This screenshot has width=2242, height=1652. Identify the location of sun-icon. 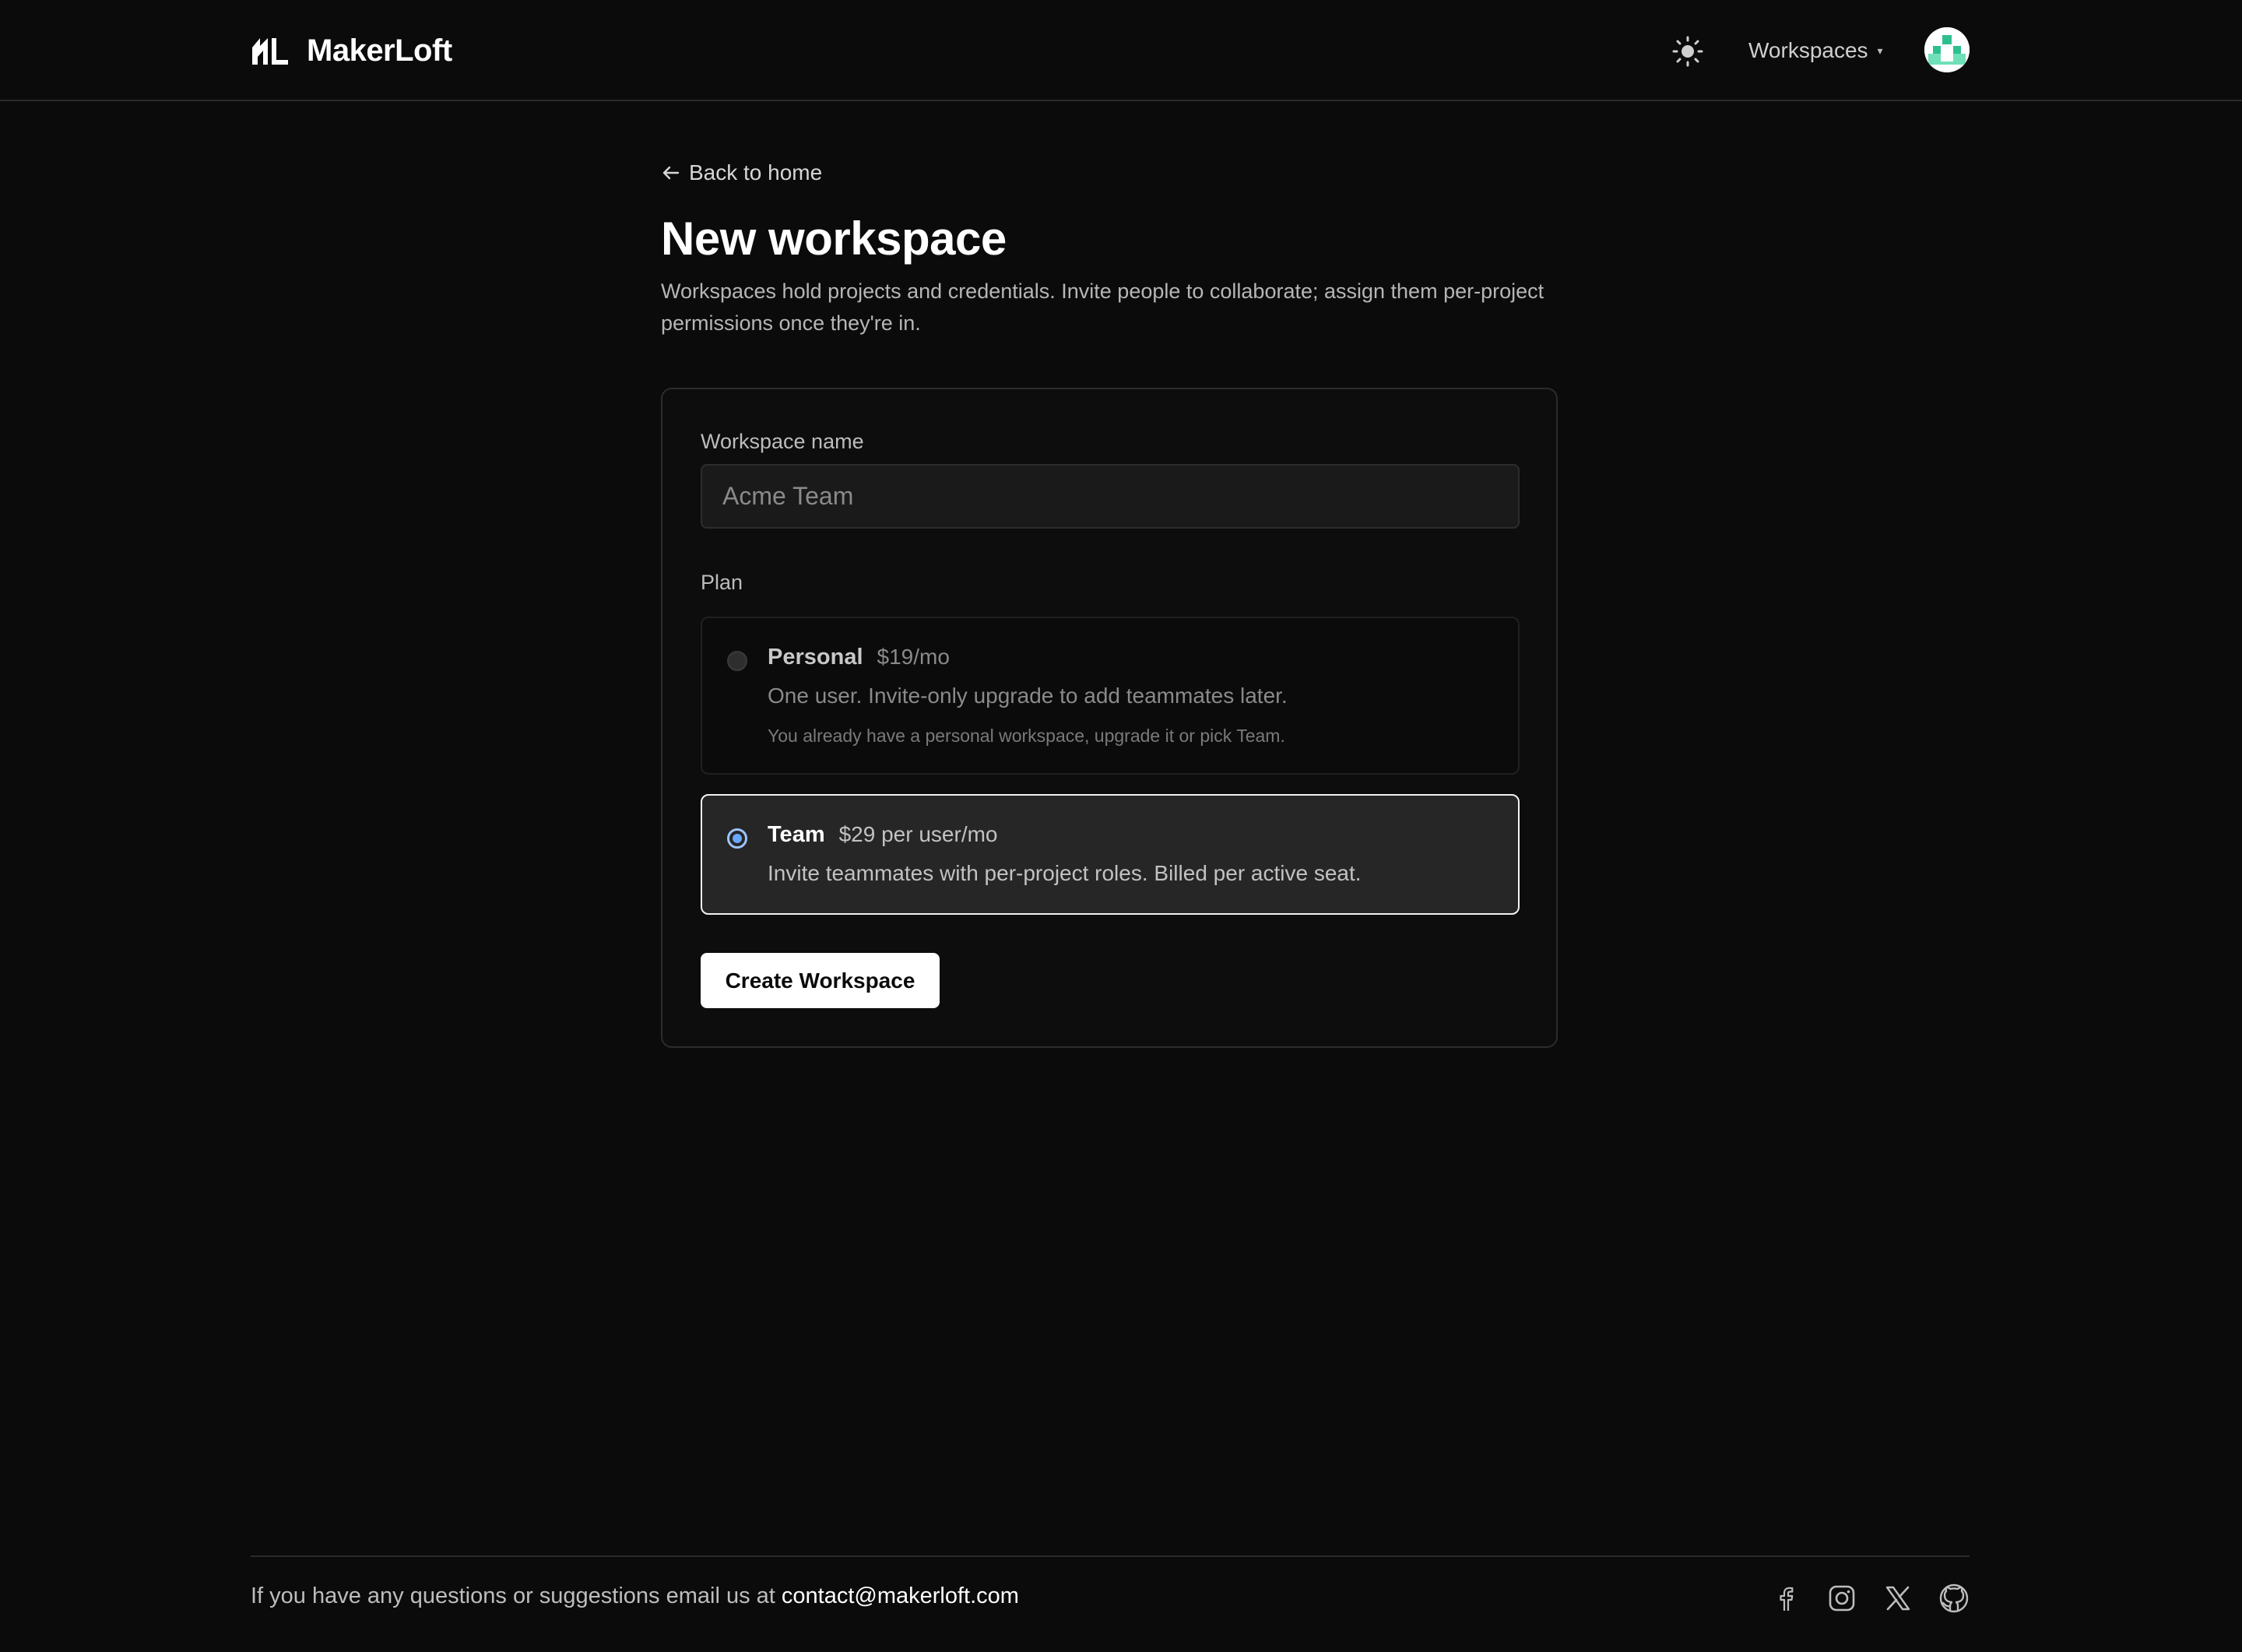
(1687, 51).